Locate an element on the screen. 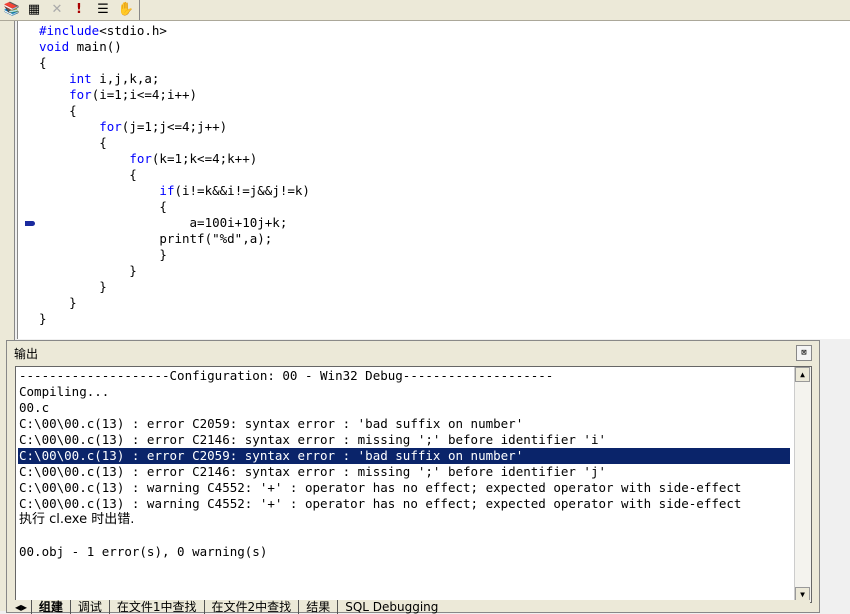 The width and height of the screenshot is (850, 614). tab-0: 组建 is located at coordinates (50, 607).